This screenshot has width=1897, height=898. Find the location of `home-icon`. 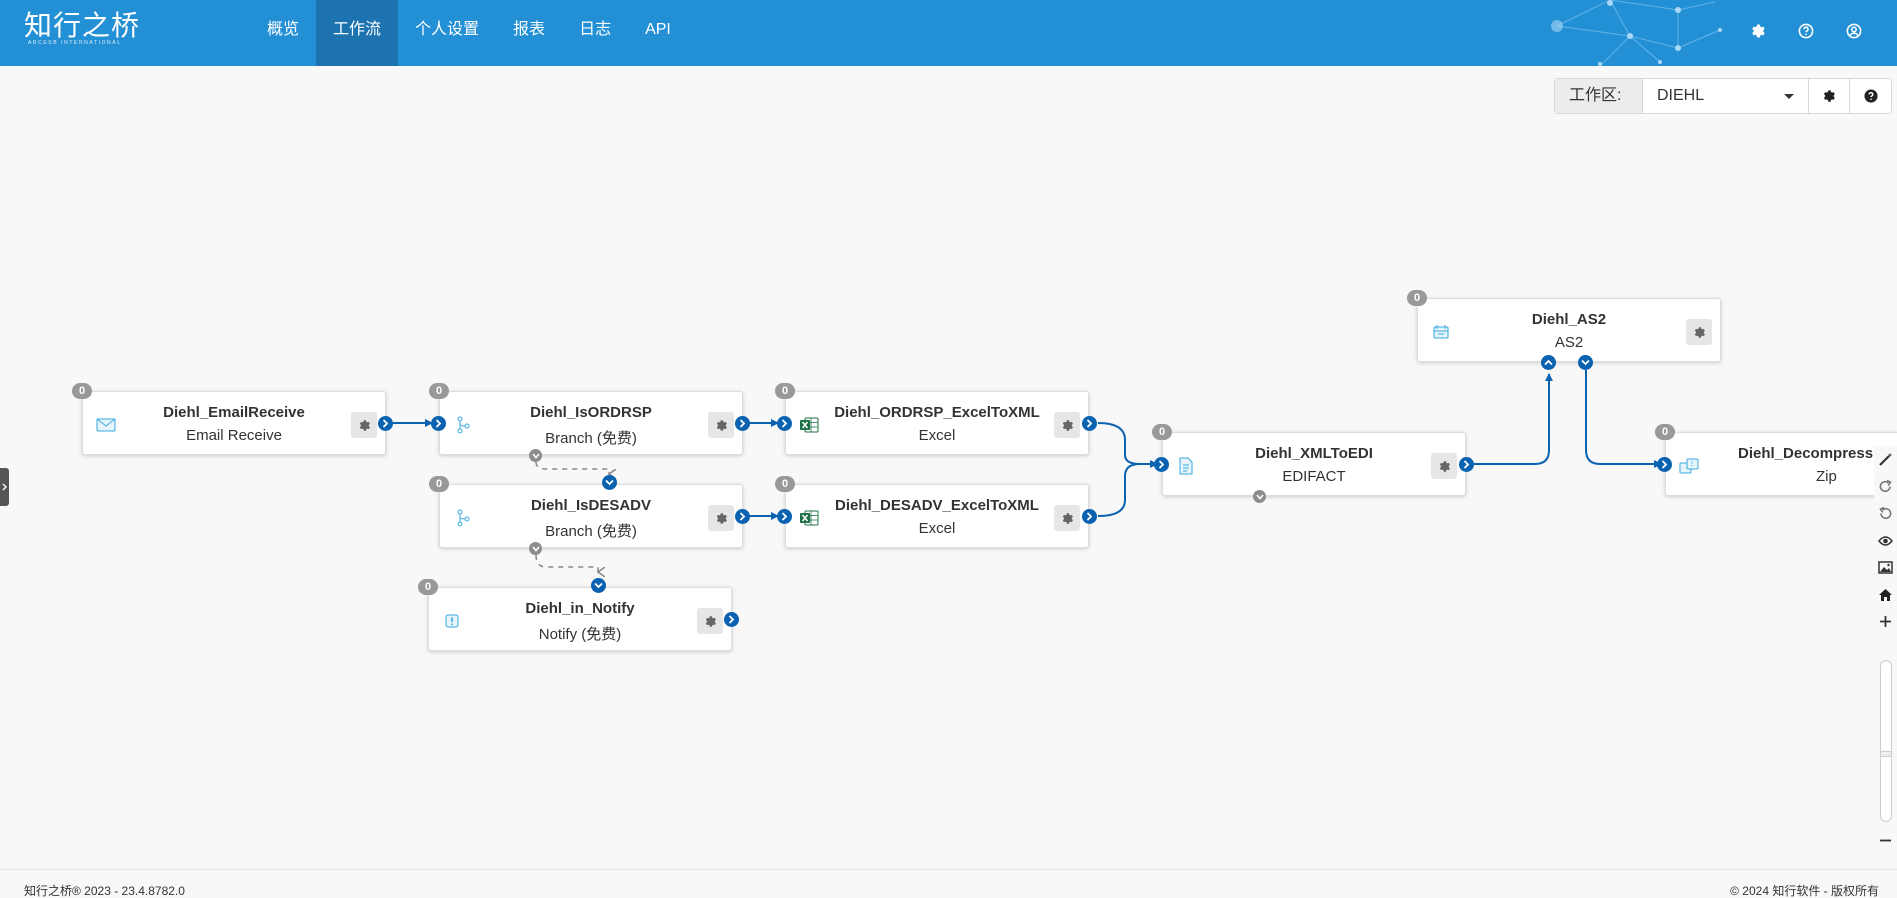

home-icon is located at coordinates (1885, 594).